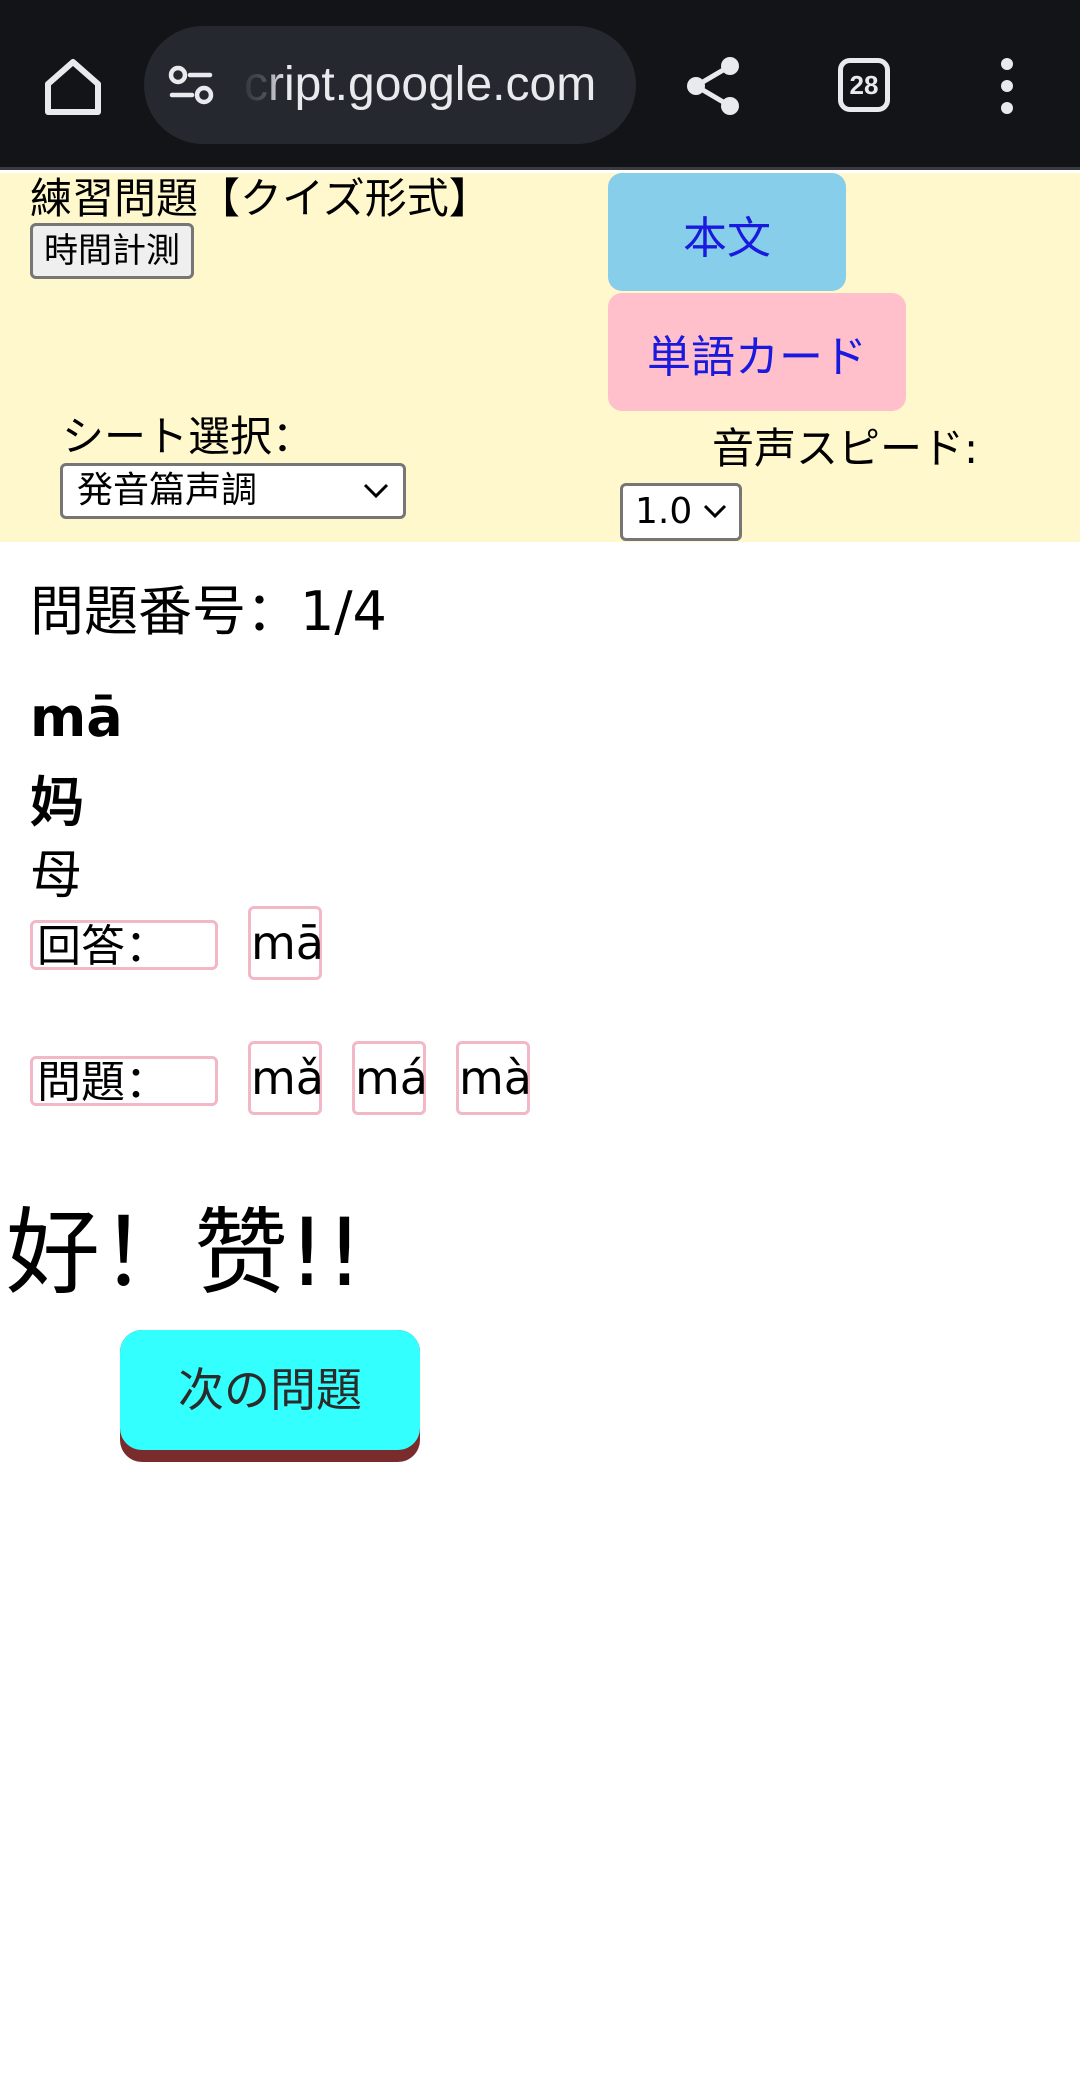 The image size is (1080, 2099). Describe the element at coordinates (664, 511) in the screenshot. I see `speed-select-value: 1.0` at that location.